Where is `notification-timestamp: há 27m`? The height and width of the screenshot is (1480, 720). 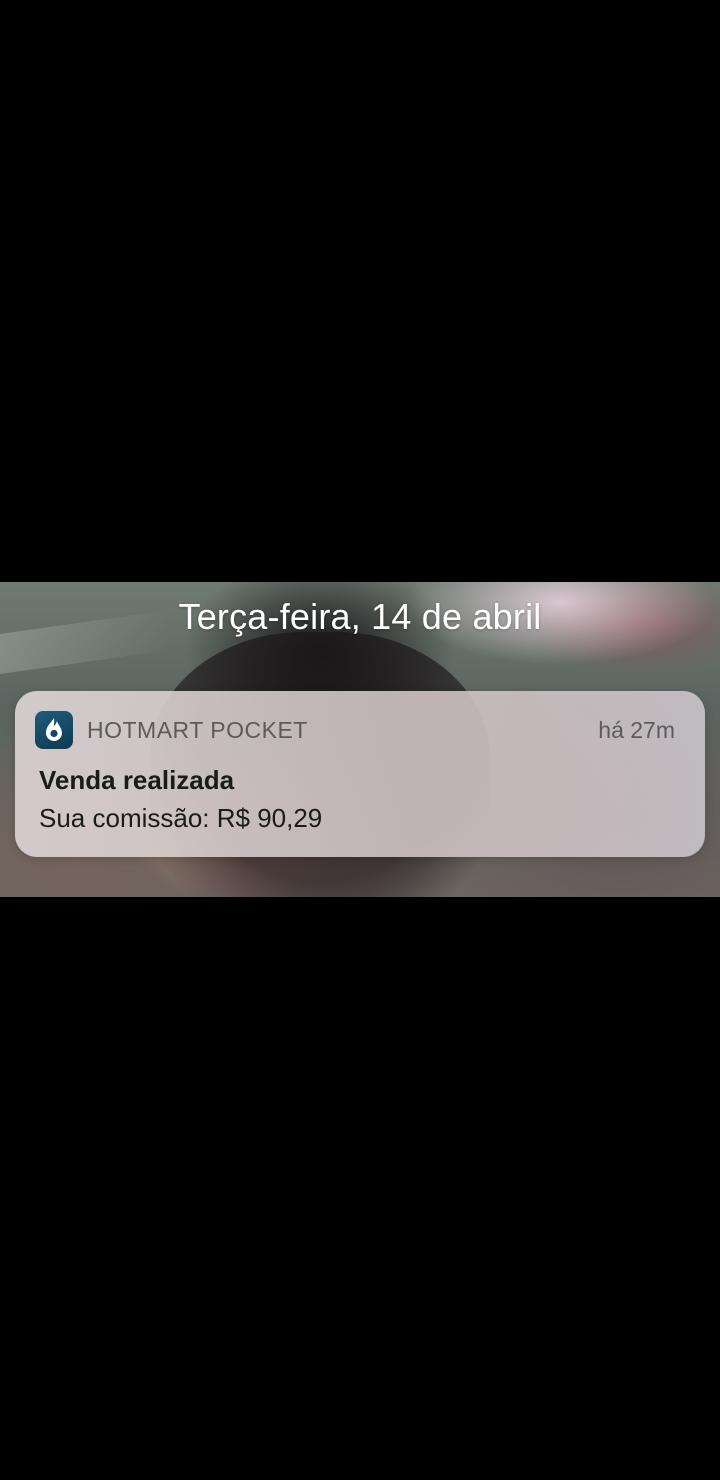 notification-timestamp: há 27m is located at coordinates (636, 729).